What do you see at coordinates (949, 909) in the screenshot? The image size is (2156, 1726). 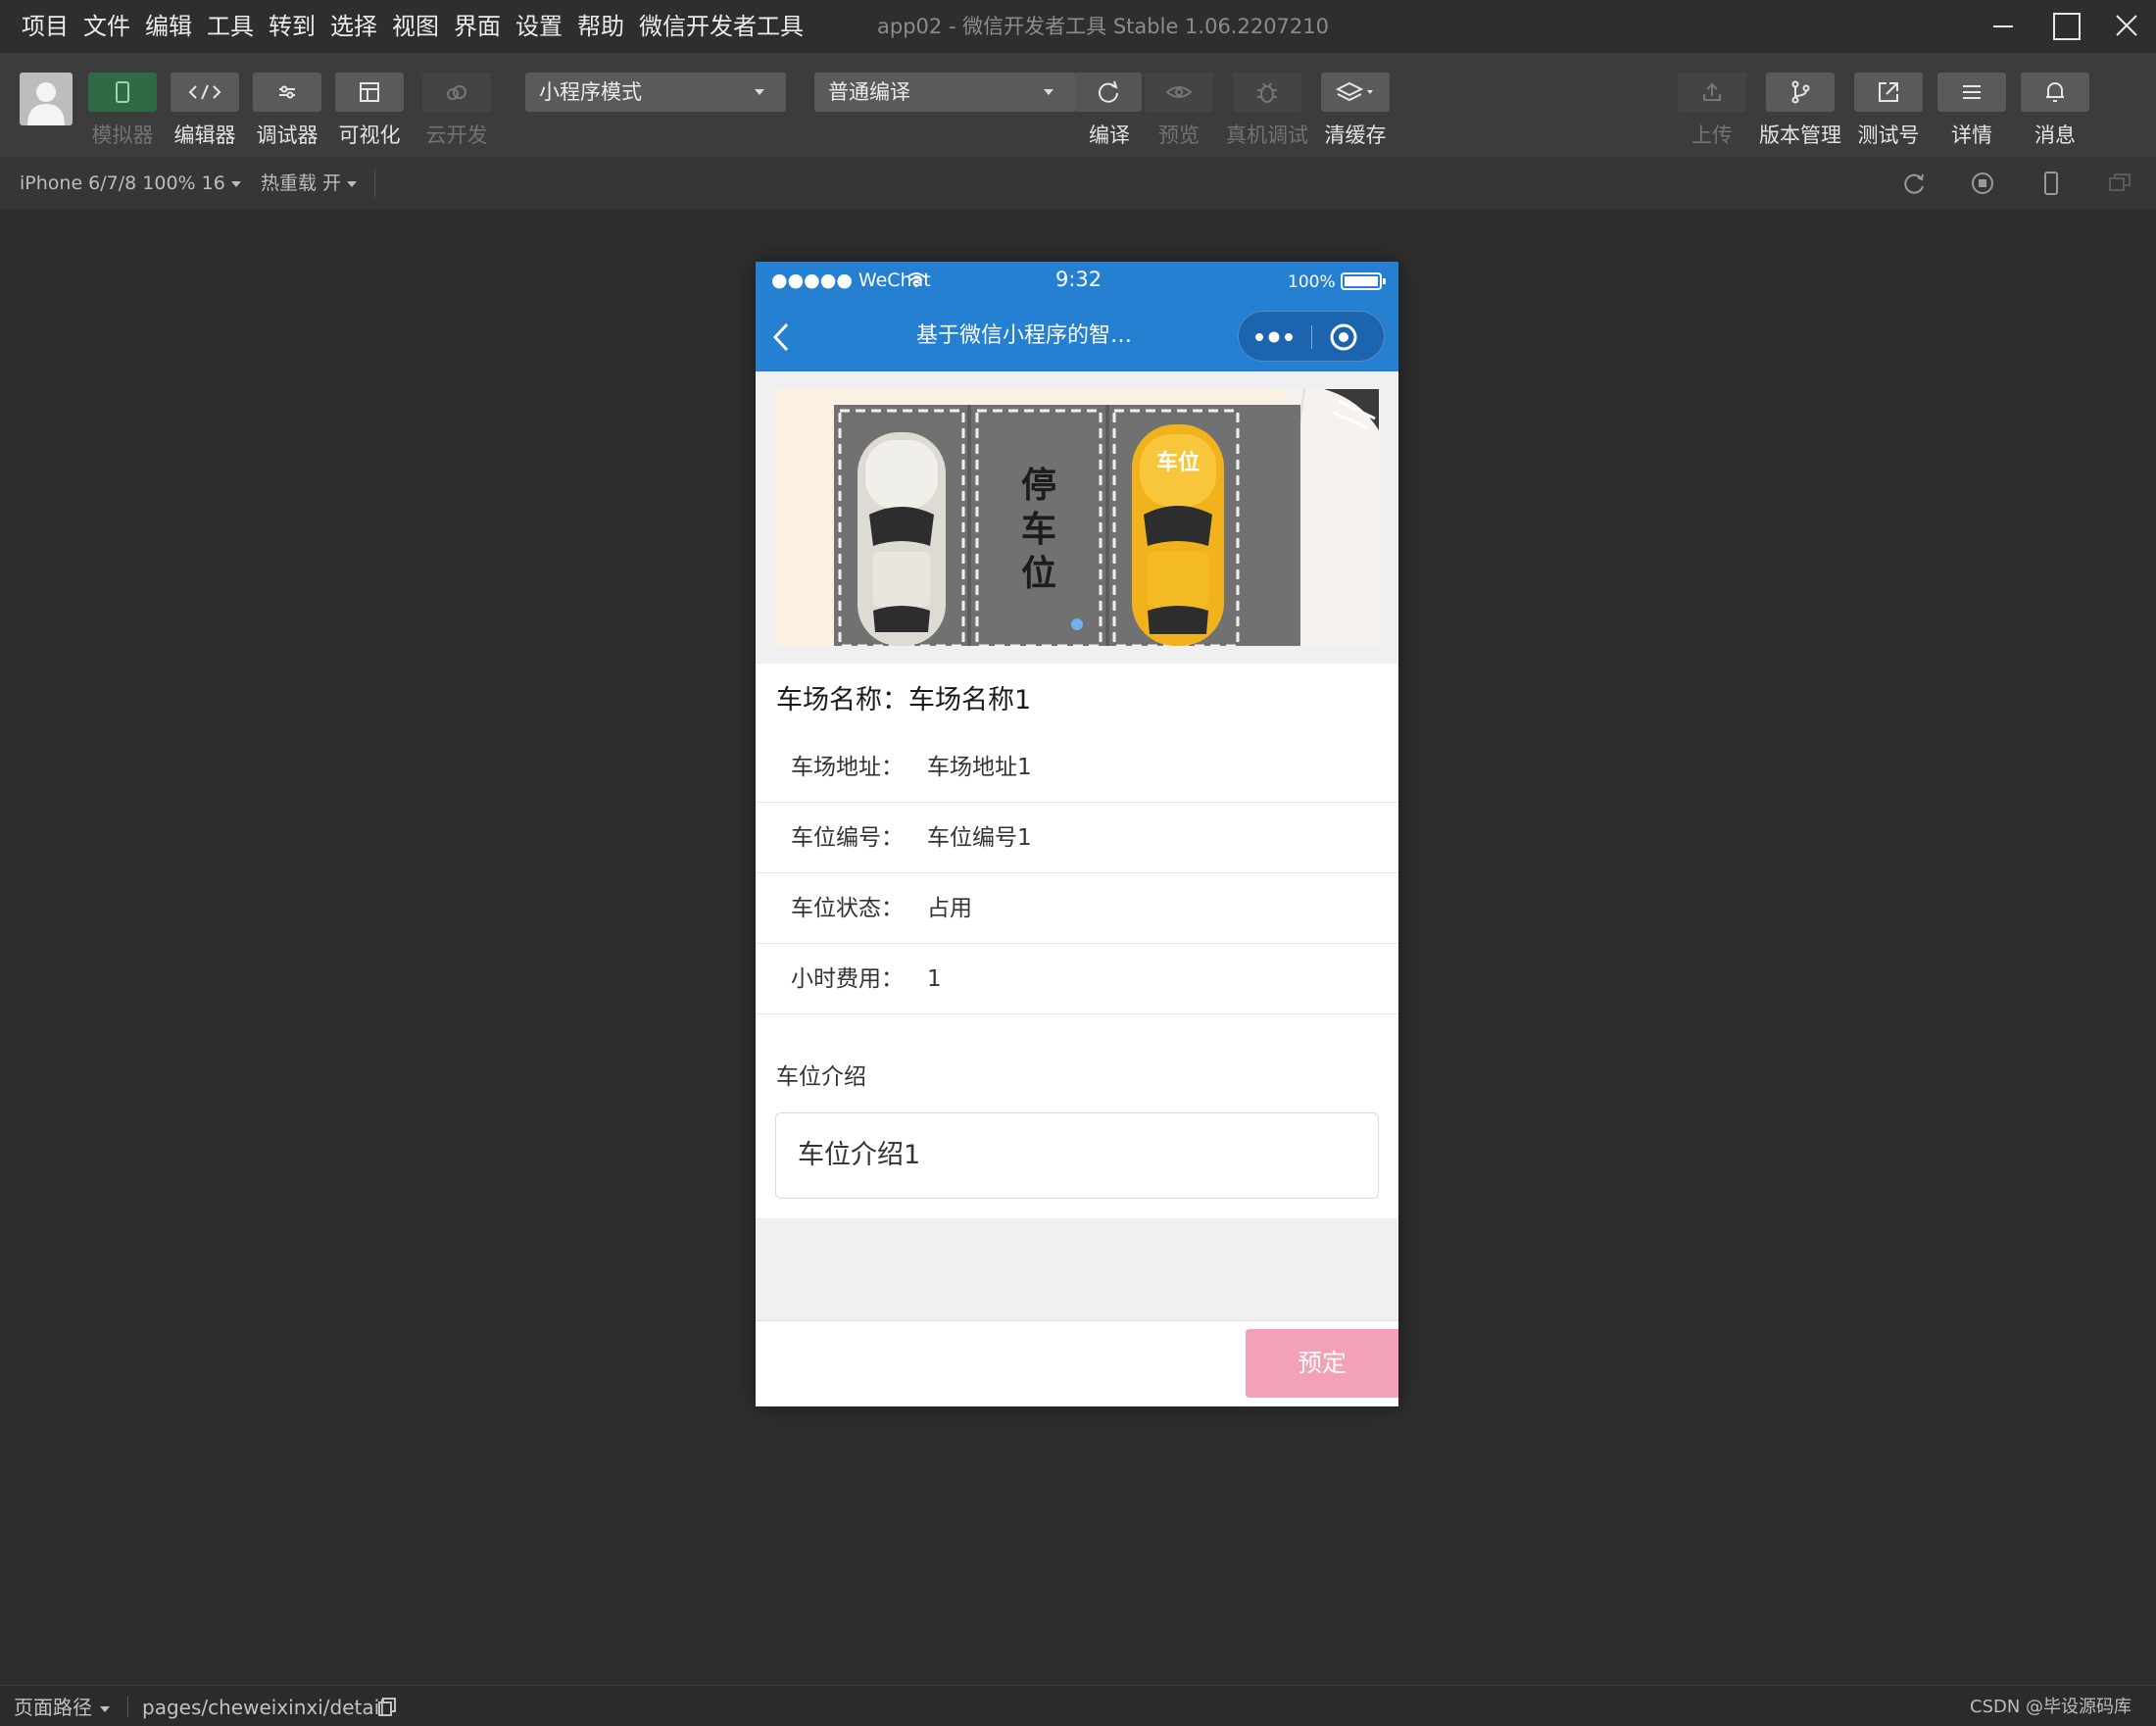 I see `field-value: 占用` at bounding box center [949, 909].